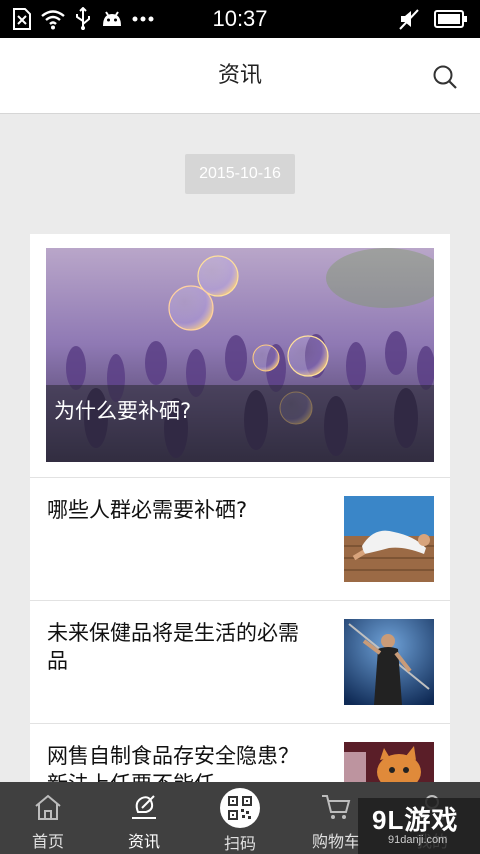 Image resolution: width=480 pixels, height=854 pixels. I want to click on qr-scan-icon, so click(240, 808).